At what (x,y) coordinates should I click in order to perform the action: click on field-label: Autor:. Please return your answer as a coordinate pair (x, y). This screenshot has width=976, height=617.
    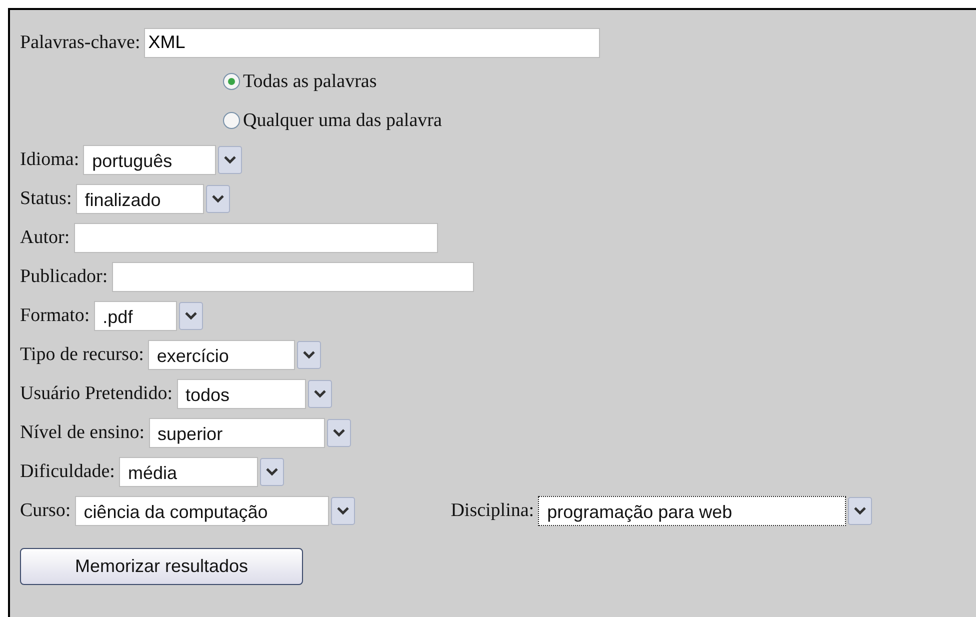
    Looking at the image, I should click on (45, 237).